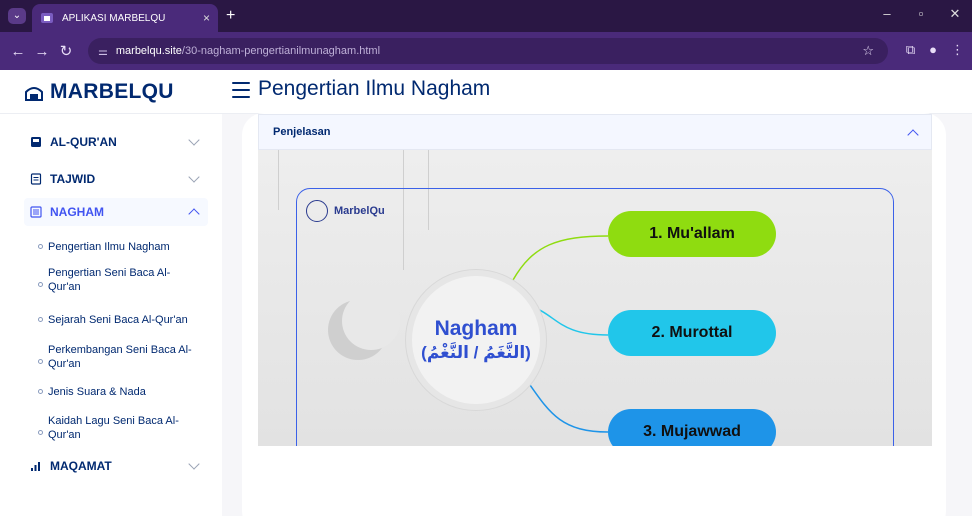 The image size is (972, 516). Describe the element at coordinates (118, 320) in the screenshot. I see `submenu-label: Sejarah Seni Baca Al-Qur'an` at that location.